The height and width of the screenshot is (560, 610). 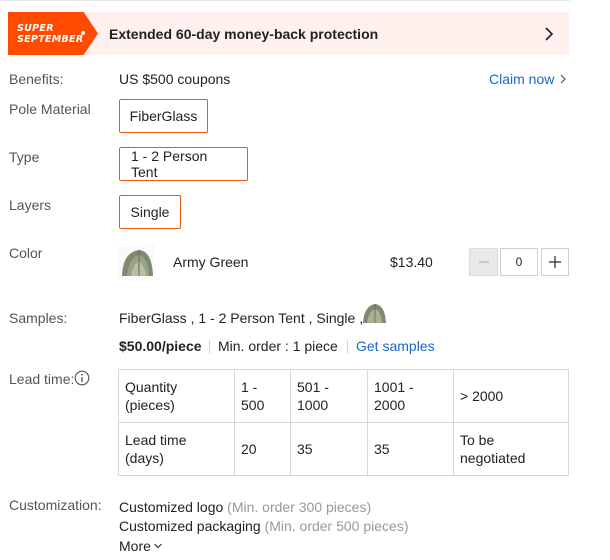 I want to click on color-price: $13.40, so click(x=411, y=262).